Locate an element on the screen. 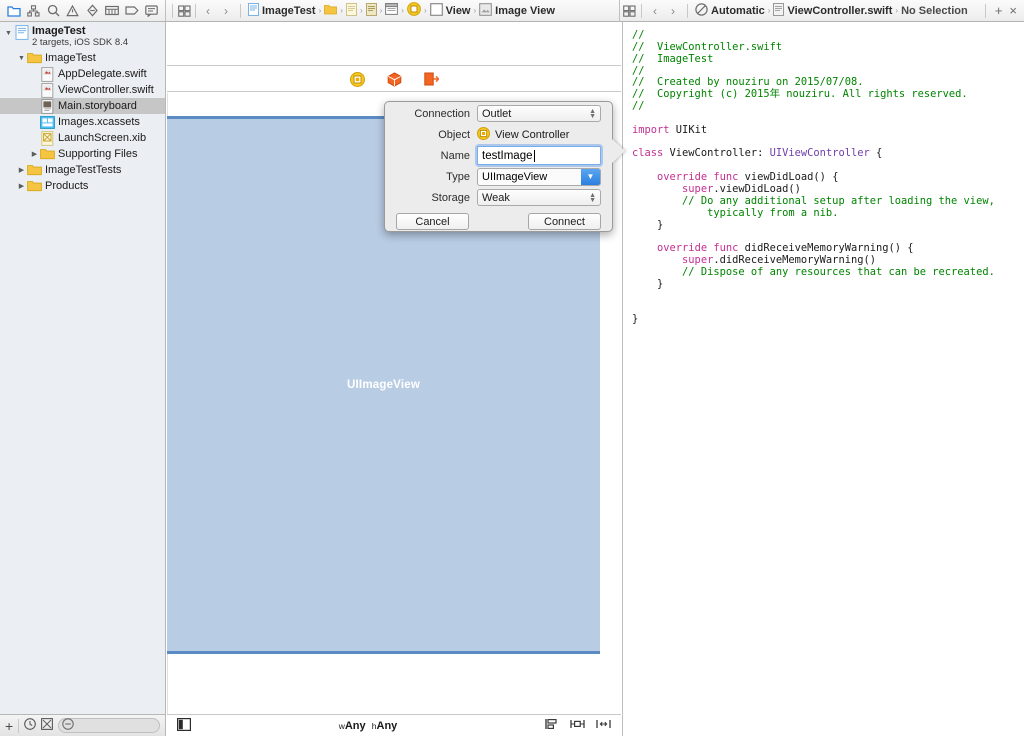 The image size is (1024, 736). breadcrumb-item-storyboard is located at coordinates (391, 11).